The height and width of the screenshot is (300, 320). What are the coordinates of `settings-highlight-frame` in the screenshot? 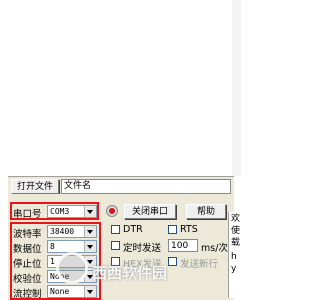 It's located at (55, 261).